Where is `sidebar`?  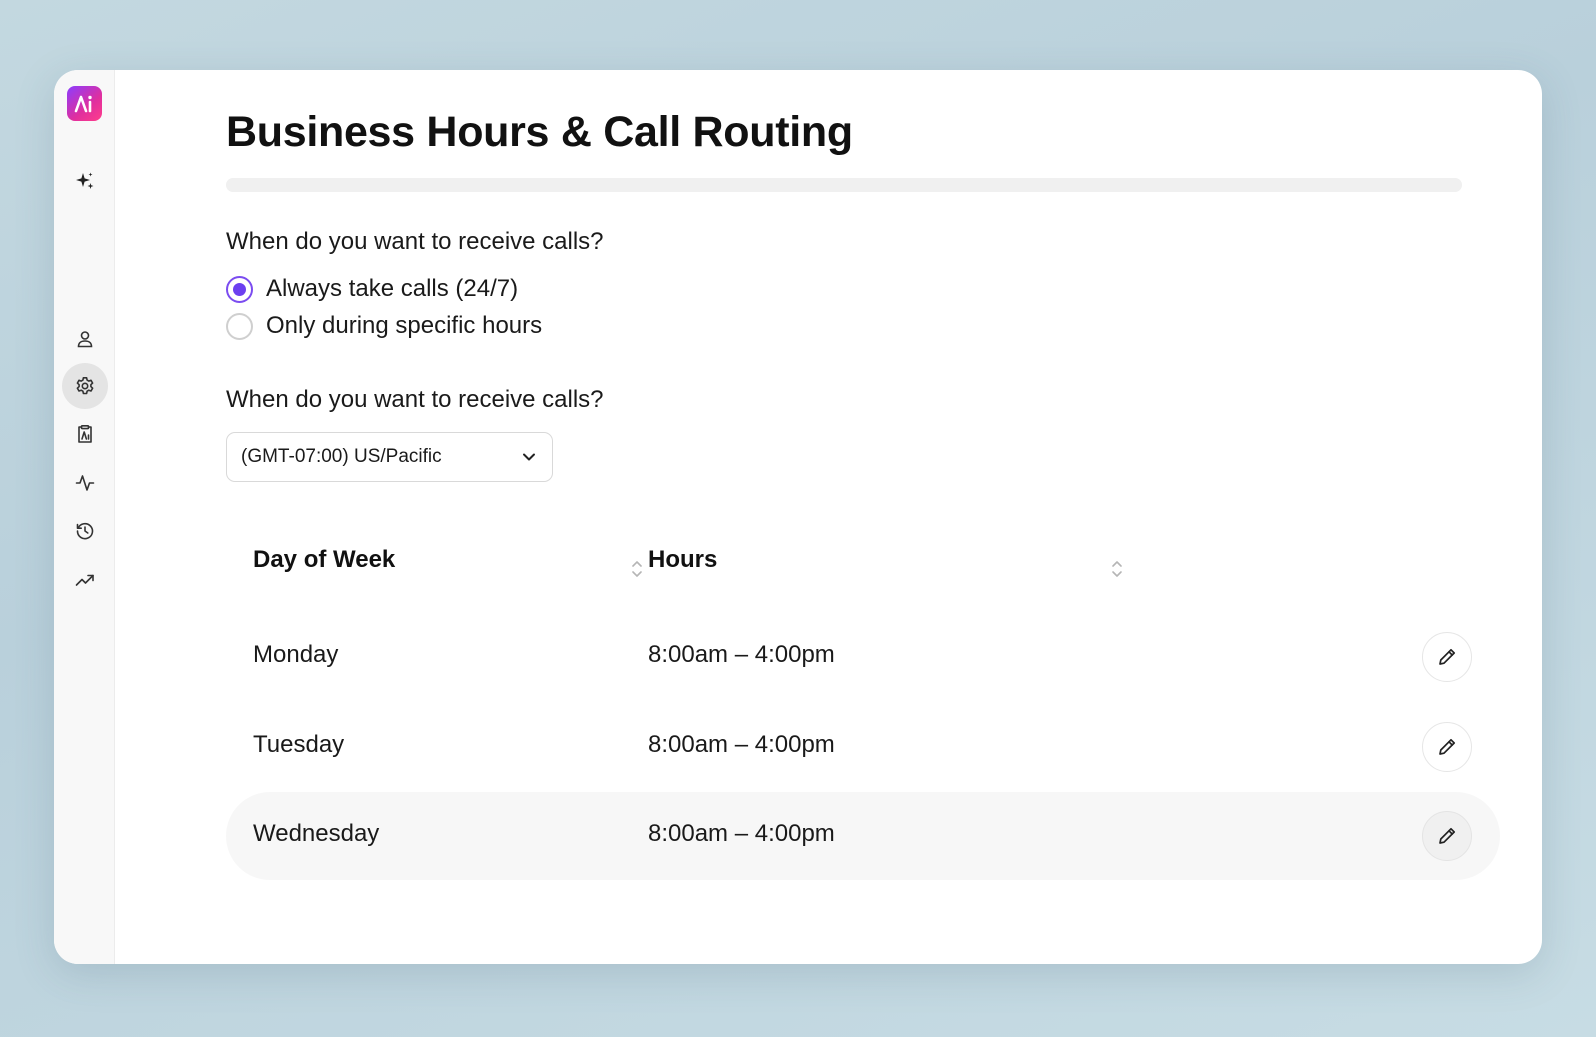 sidebar is located at coordinates (84, 517).